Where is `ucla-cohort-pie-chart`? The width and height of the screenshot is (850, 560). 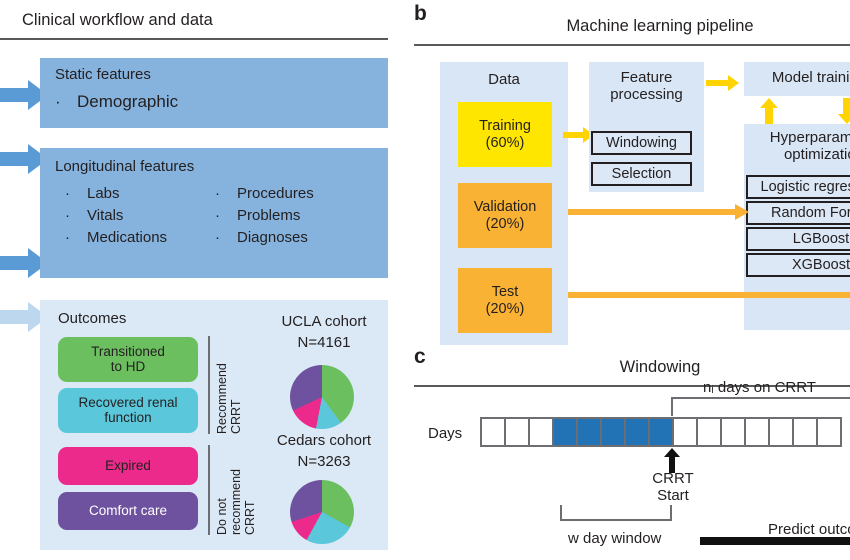
ucla-cohort-pie-chart is located at coordinates (322, 397).